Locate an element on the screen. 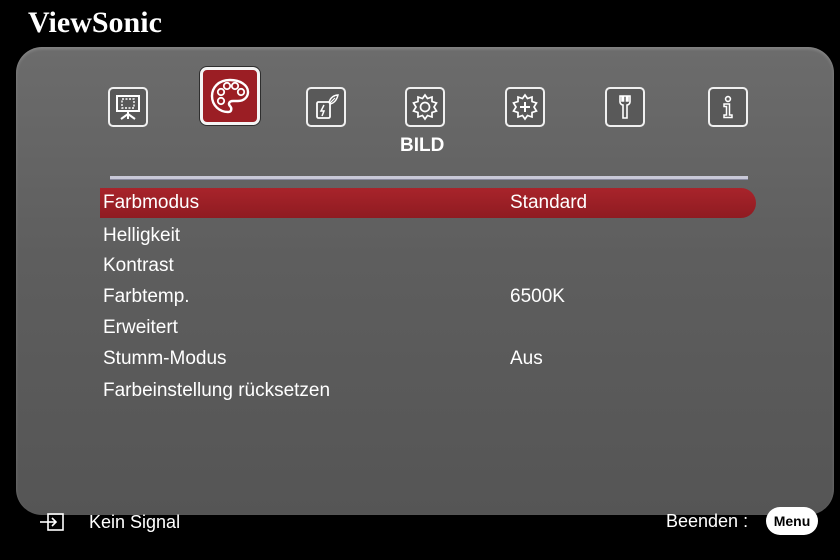 The image size is (840, 560). basic-gear-icon is located at coordinates (425, 107).